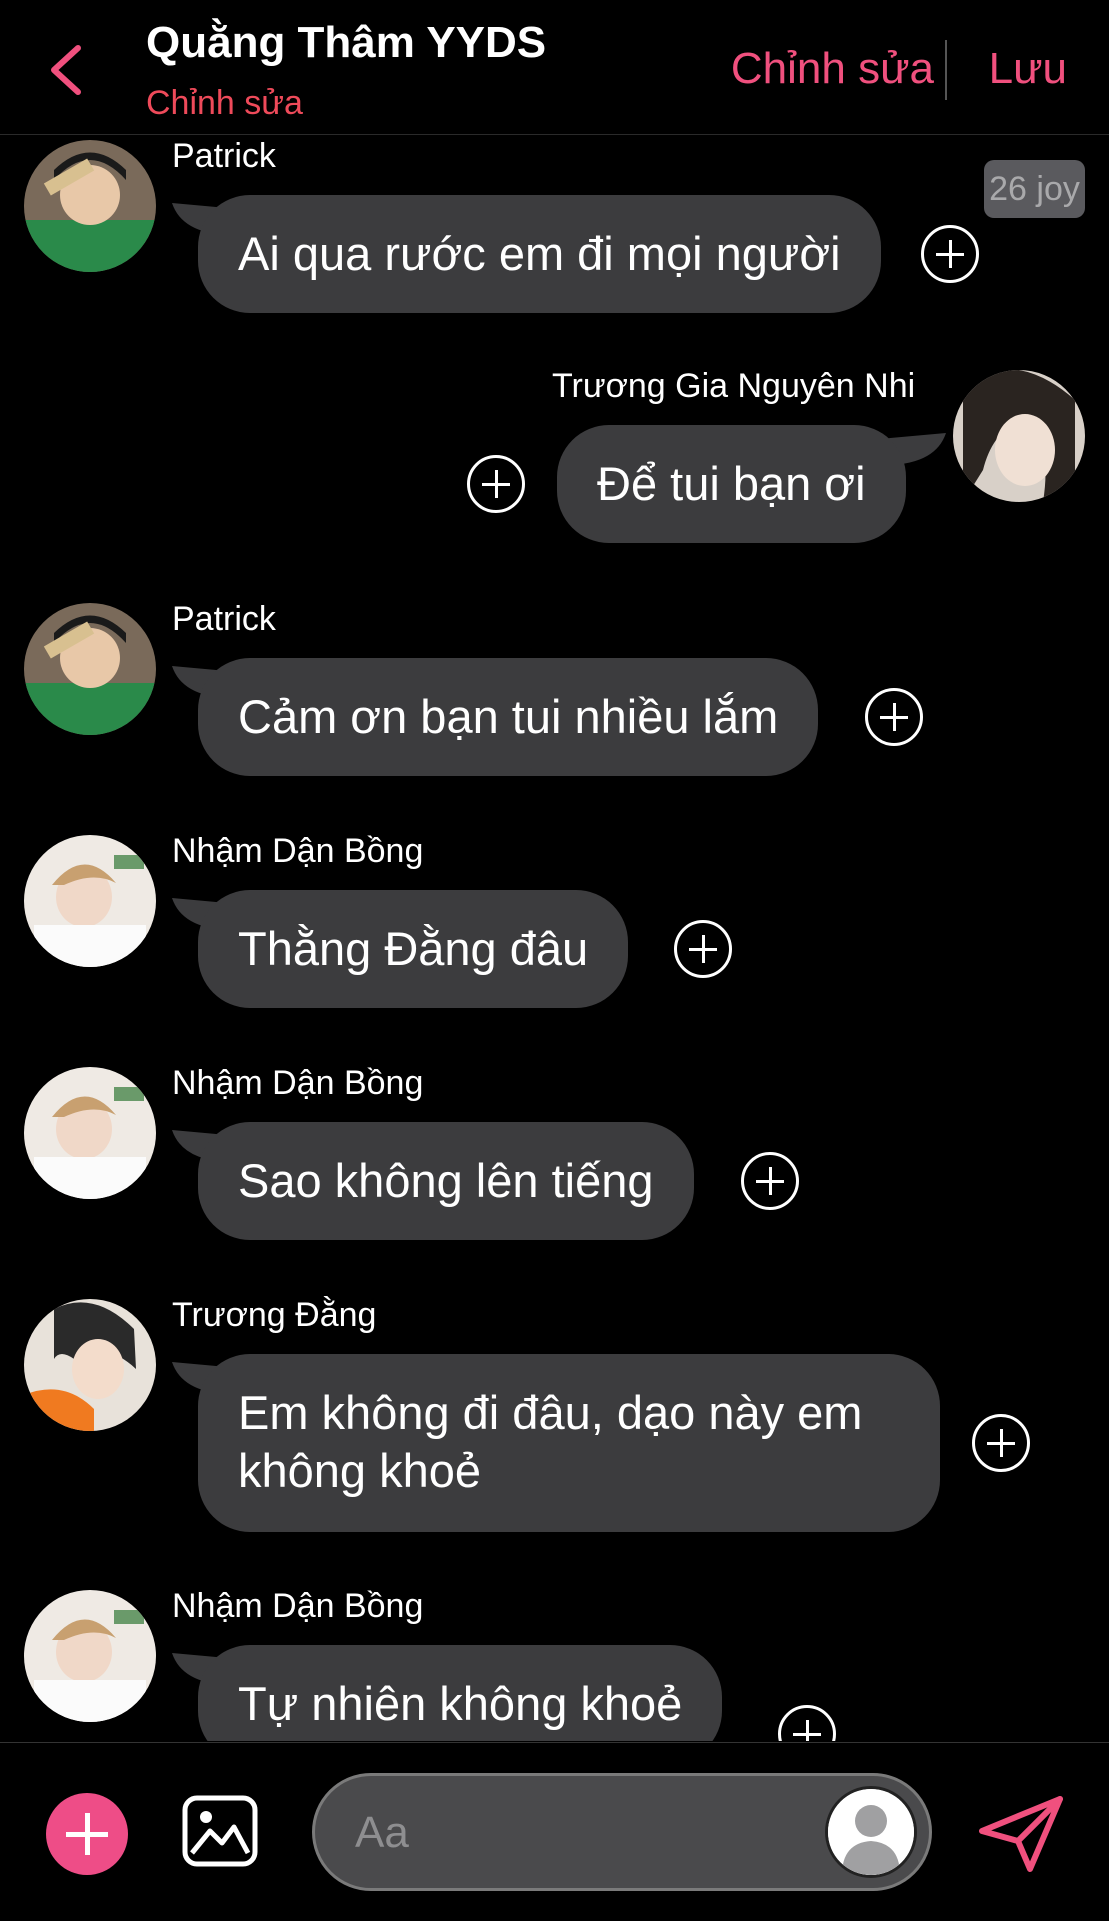  Describe the element at coordinates (508, 717) in the screenshot. I see `message-bubble: Cảm ơn bạn tui nhiều lắm` at that location.